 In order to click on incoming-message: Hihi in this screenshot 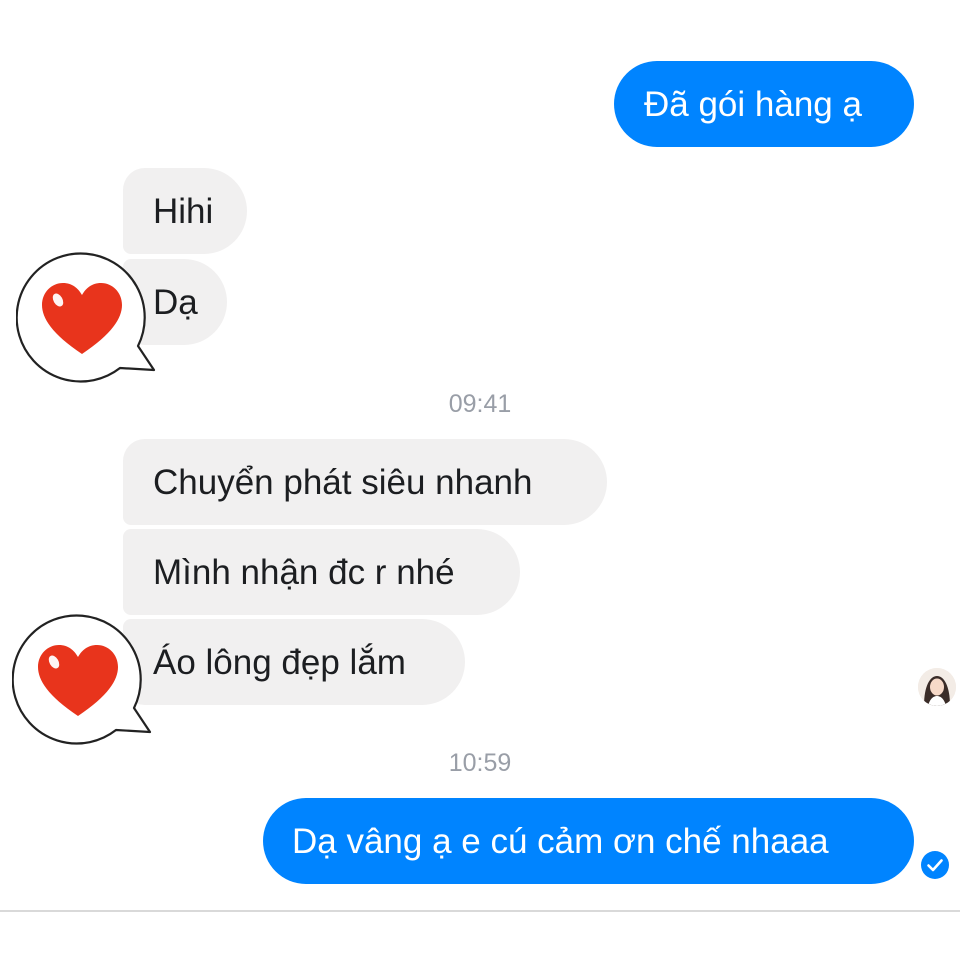, I will do `click(185, 211)`.